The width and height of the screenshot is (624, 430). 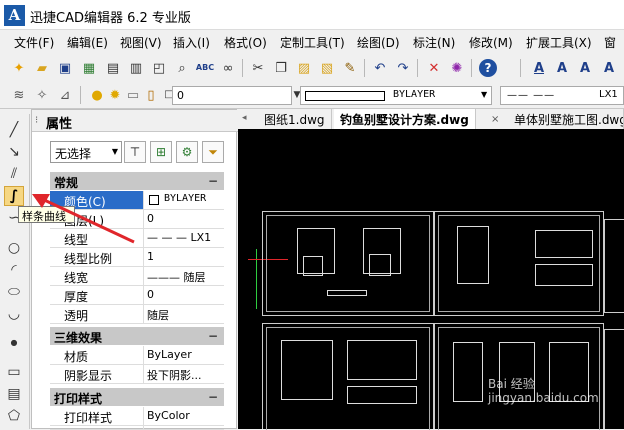 What do you see at coordinates (307, 370) in the screenshot?
I see `detail-drawing` at bounding box center [307, 370].